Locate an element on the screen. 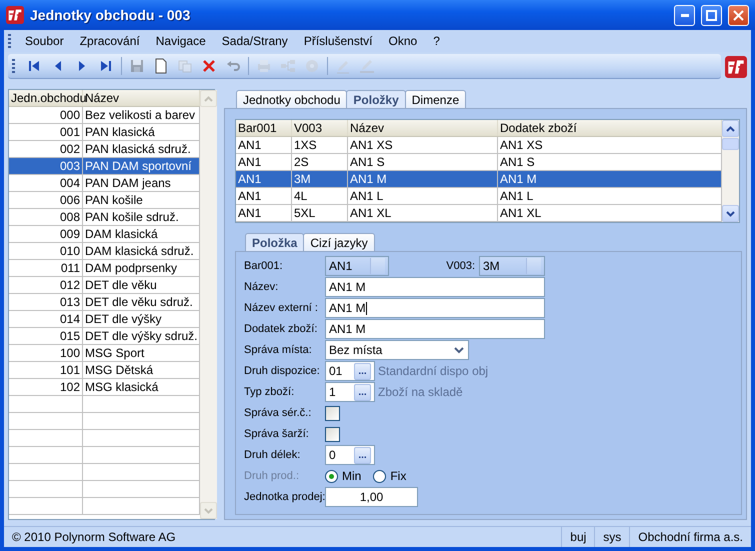 The image size is (755, 551). last-record-icon is located at coordinates (106, 66).